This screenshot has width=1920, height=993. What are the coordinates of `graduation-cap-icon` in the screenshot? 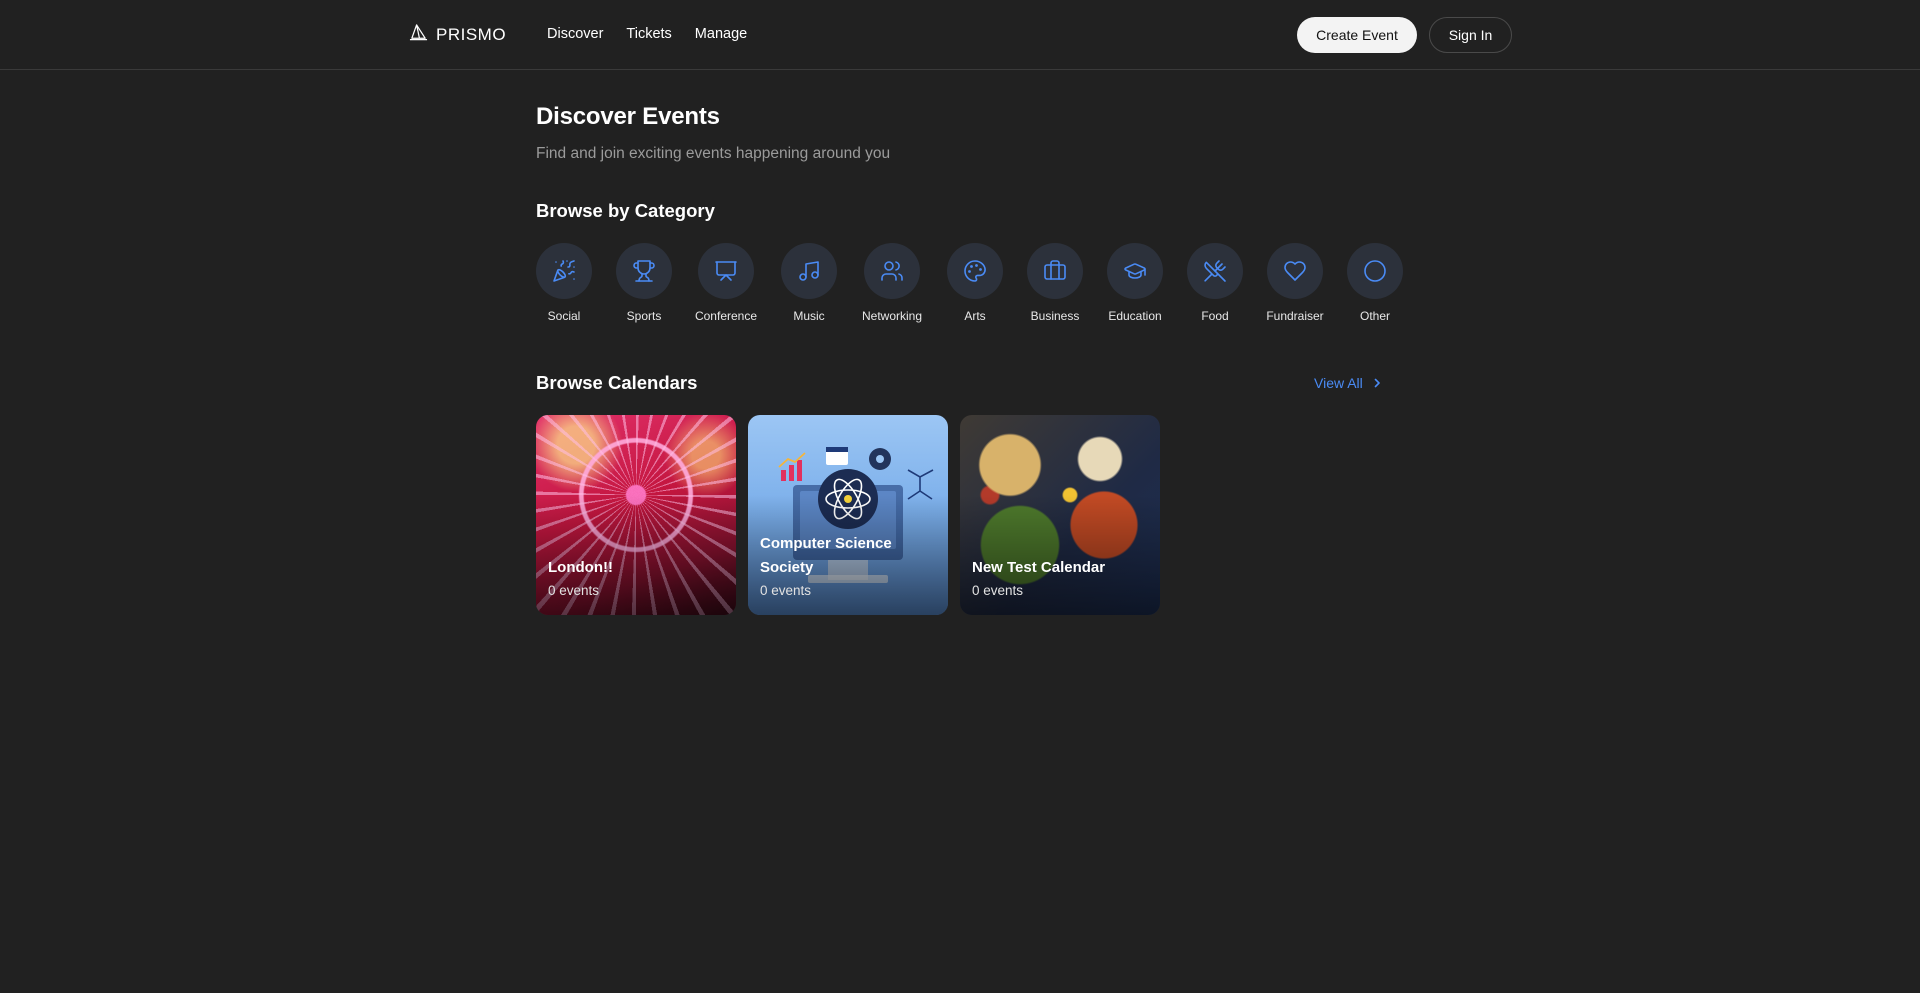 It's located at (1135, 271).